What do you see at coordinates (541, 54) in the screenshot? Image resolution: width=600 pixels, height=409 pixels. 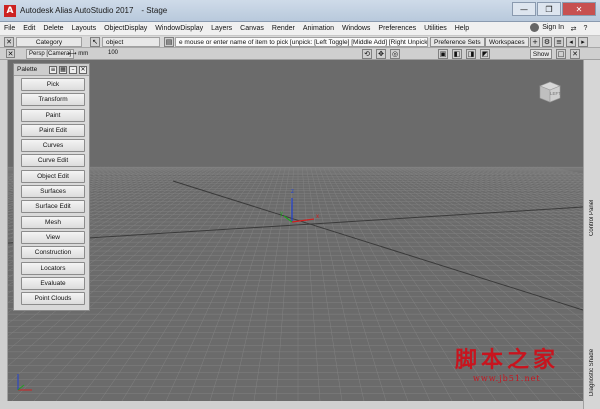 I see `show-button: Show` at bounding box center [541, 54].